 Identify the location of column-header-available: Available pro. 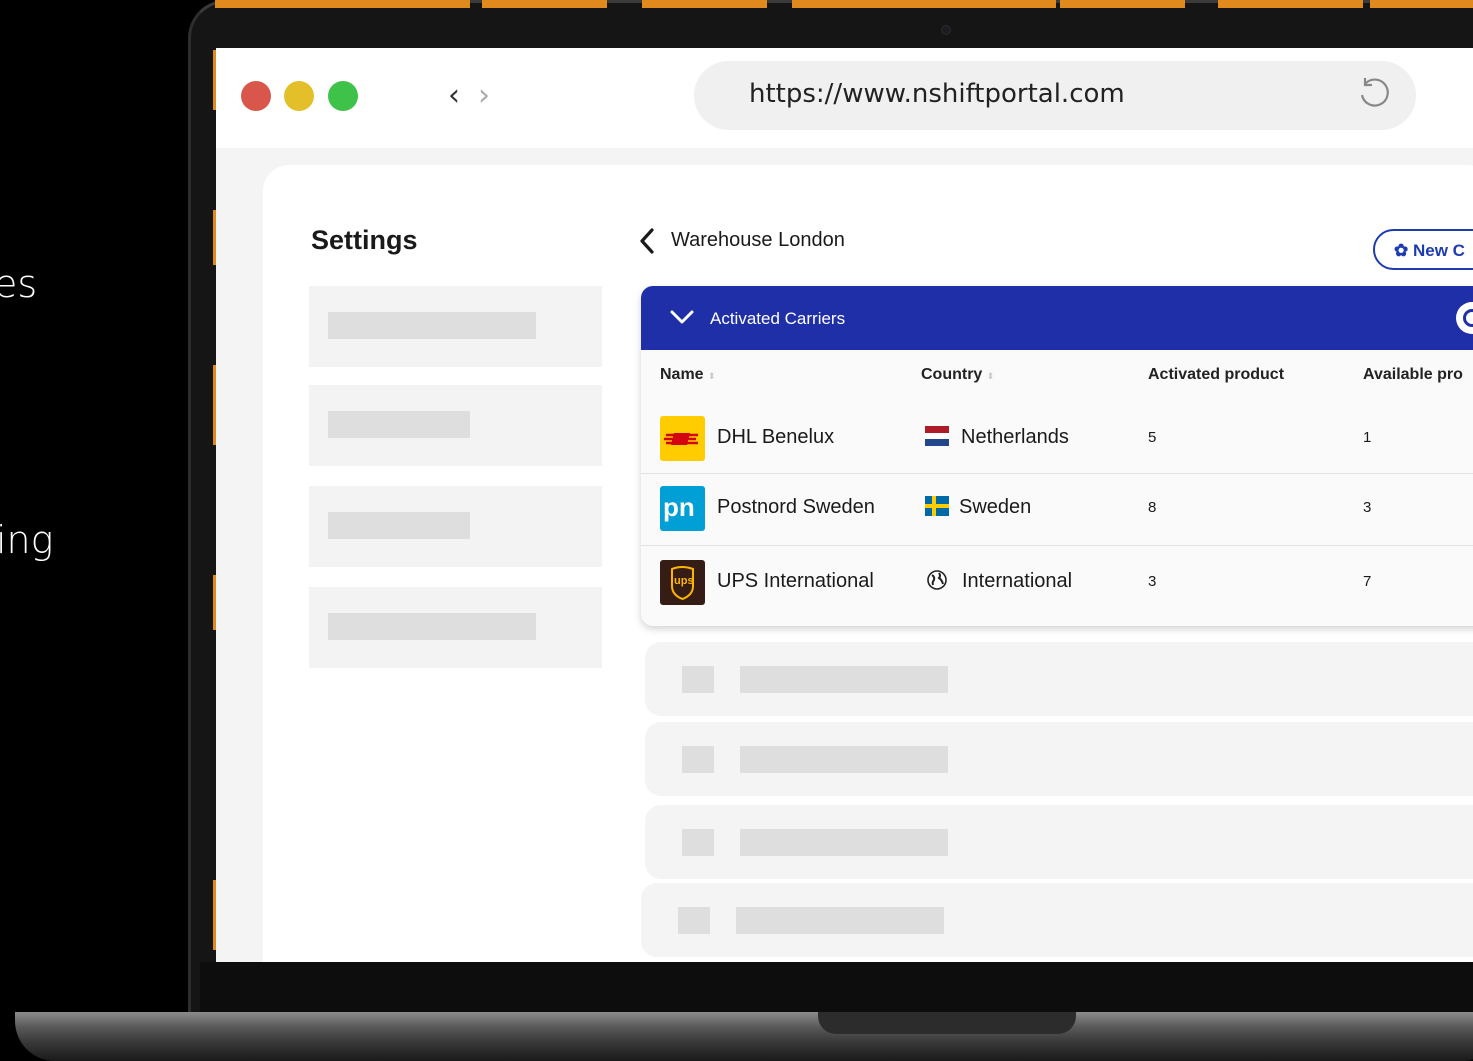
(1413, 374).